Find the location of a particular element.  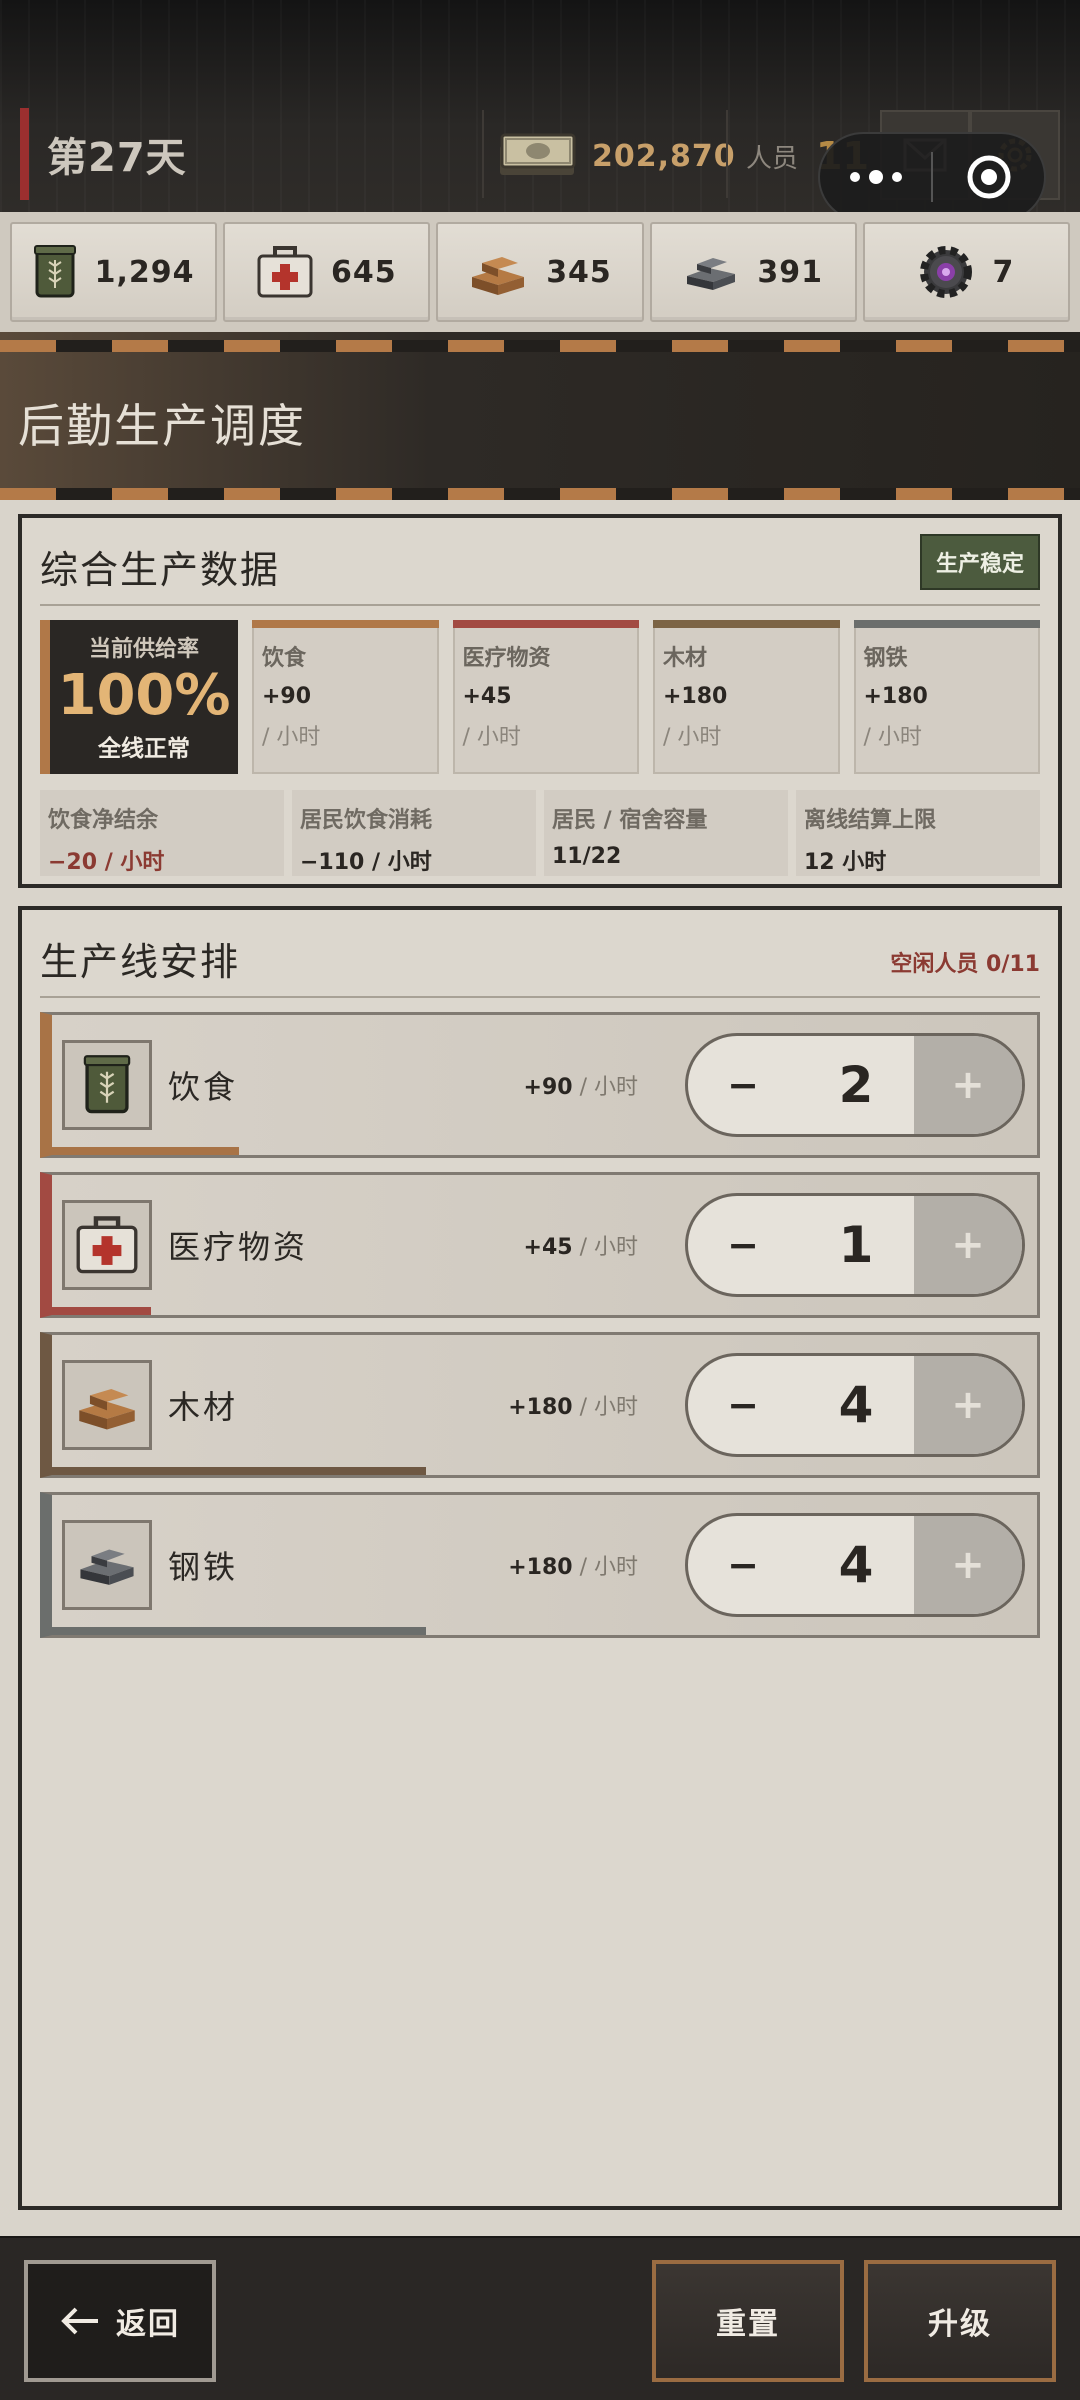

idle-staff-count: 空闲人员 0/11 is located at coordinates (965, 964).